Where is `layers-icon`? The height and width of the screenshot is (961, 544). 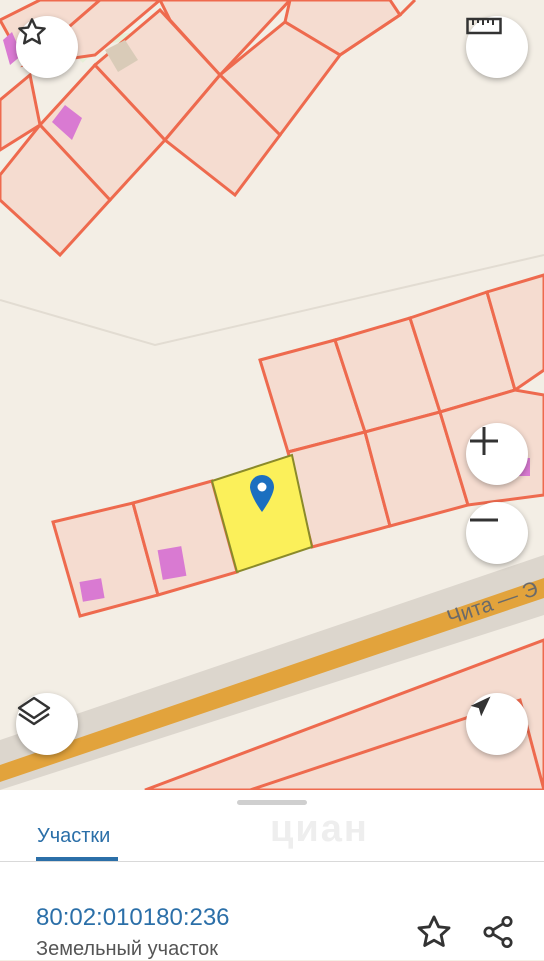
layers-icon is located at coordinates (34, 711).